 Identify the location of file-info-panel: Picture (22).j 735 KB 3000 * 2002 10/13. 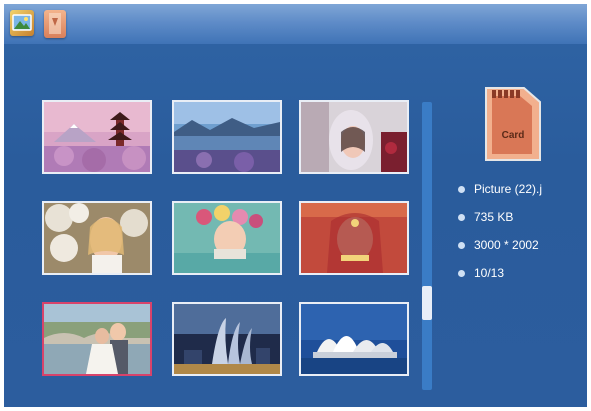
(499, 238).